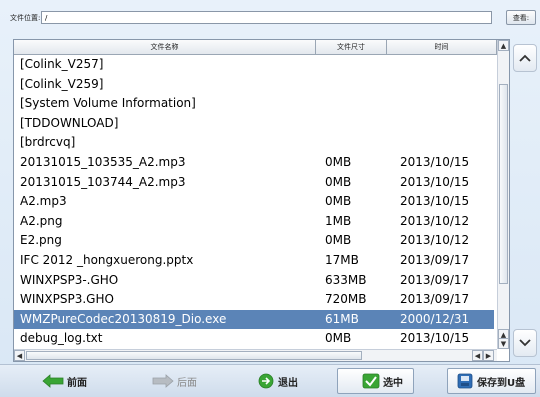 This screenshot has height=397, width=540. I want to click on scroll-down-small-icon: ▼, so click(503, 343).